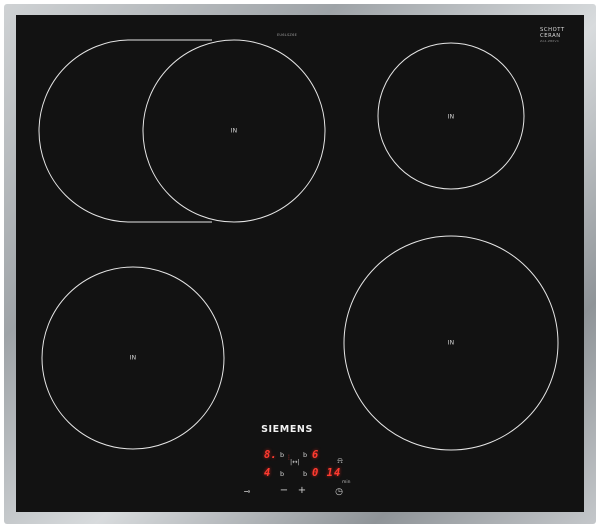 This screenshot has height=528, width=600. Describe the element at coordinates (287, 429) in the screenshot. I see `brand-logo: SIEMENS` at that location.